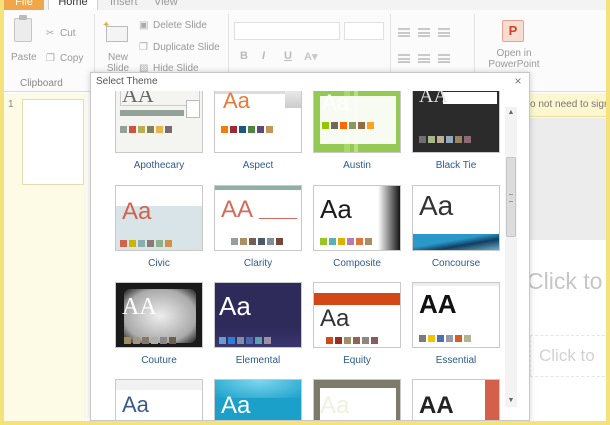  What do you see at coordinates (159, 165) in the screenshot?
I see `theme-name: Apothecary` at bounding box center [159, 165].